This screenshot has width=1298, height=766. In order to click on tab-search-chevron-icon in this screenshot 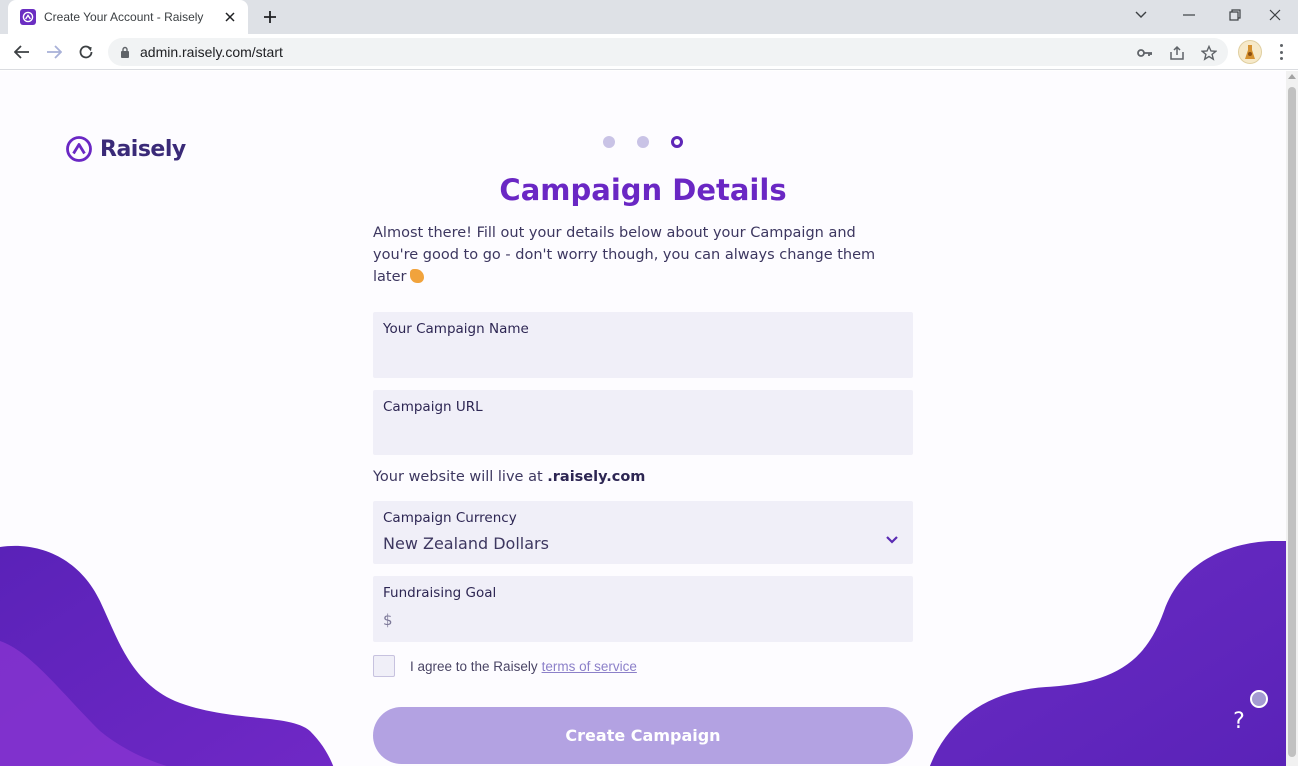, I will do `click(1141, 15)`.